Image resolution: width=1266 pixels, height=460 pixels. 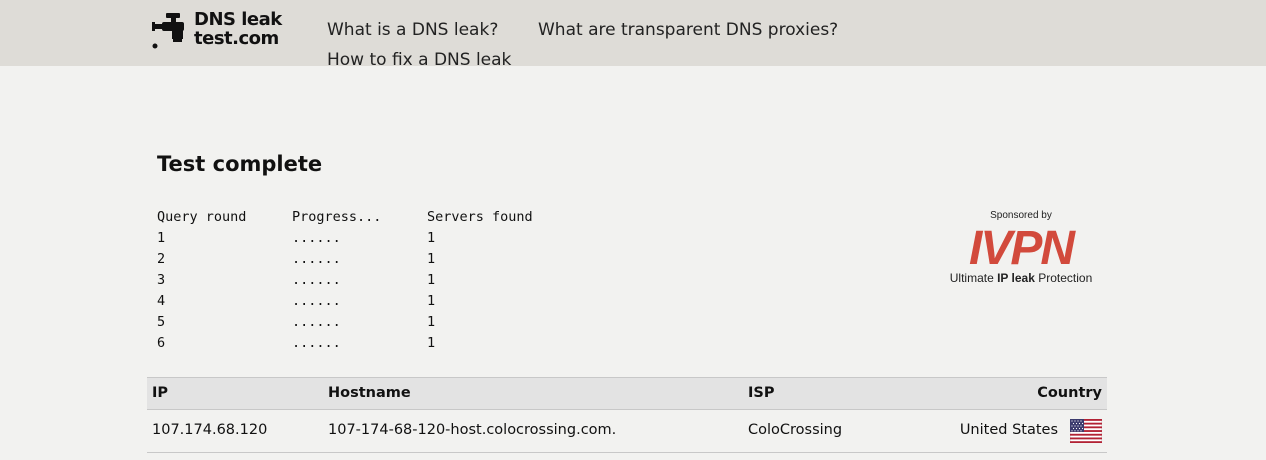 What do you see at coordinates (1008, 430) in the screenshot?
I see `row-country: United States` at bounding box center [1008, 430].